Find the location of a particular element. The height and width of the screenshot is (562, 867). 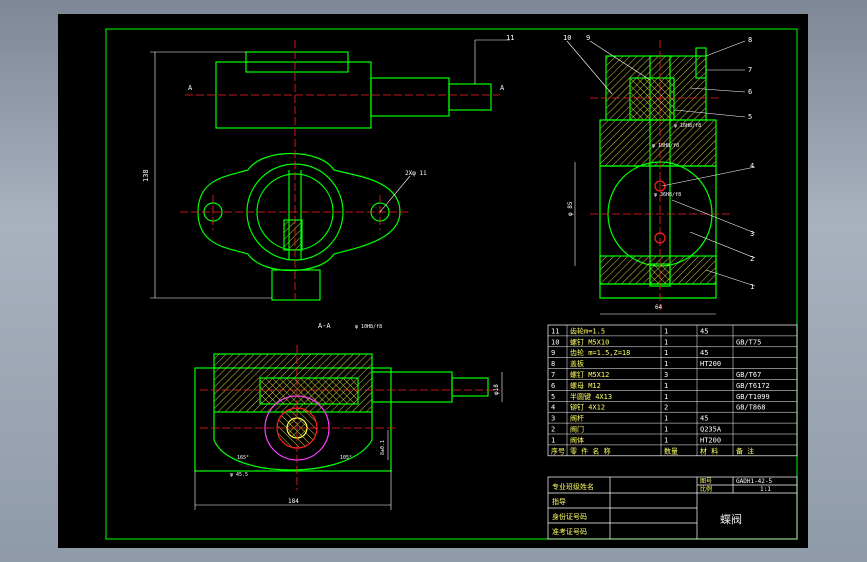

bom-cell: 4 is located at coordinates (553, 408).